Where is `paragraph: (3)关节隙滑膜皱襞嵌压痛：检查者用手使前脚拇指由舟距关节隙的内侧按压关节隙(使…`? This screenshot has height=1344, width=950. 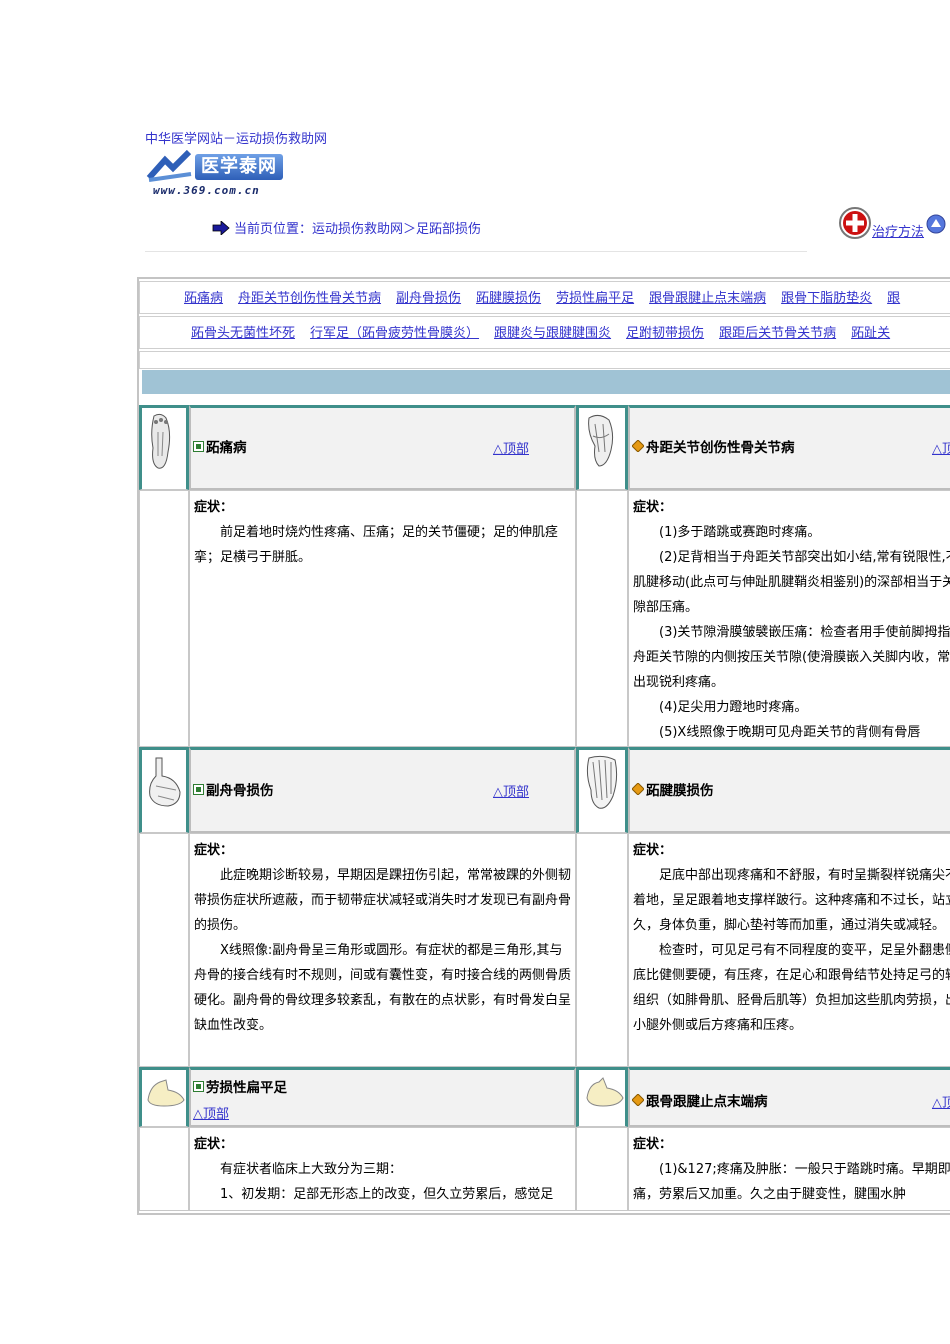 paragraph: (3)关节隙滑膜皱襞嵌压痛：检查者用手使前脚拇指由舟距关节隙的内侧按压关节隙(使… is located at coordinates (791, 657).